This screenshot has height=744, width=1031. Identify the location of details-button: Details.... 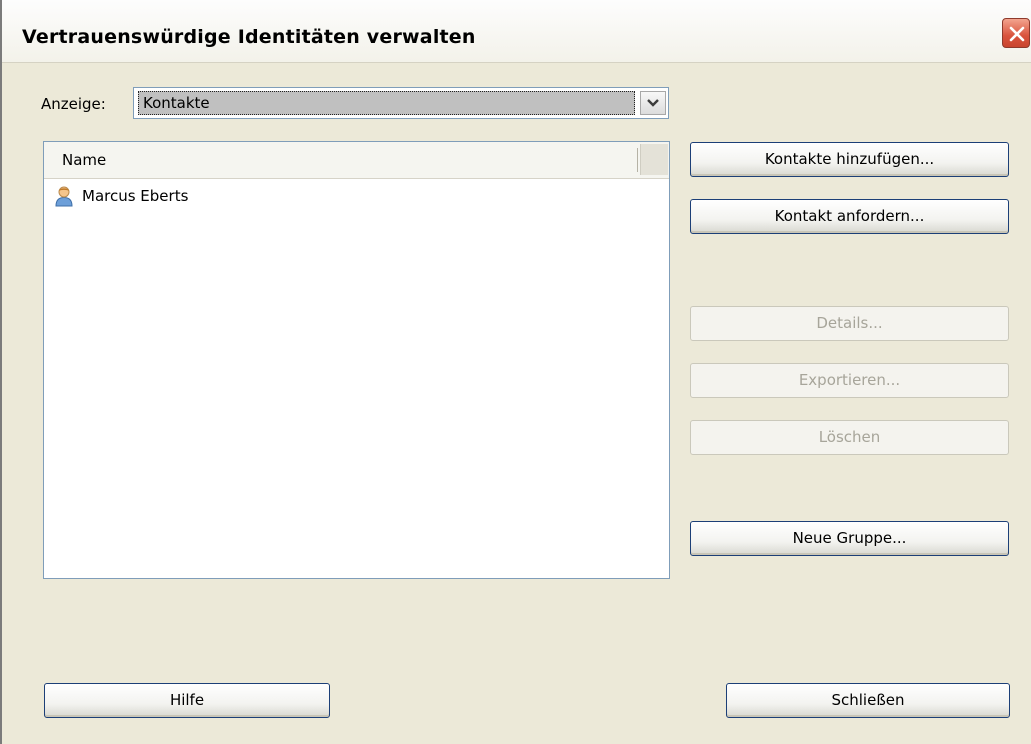
(849, 323).